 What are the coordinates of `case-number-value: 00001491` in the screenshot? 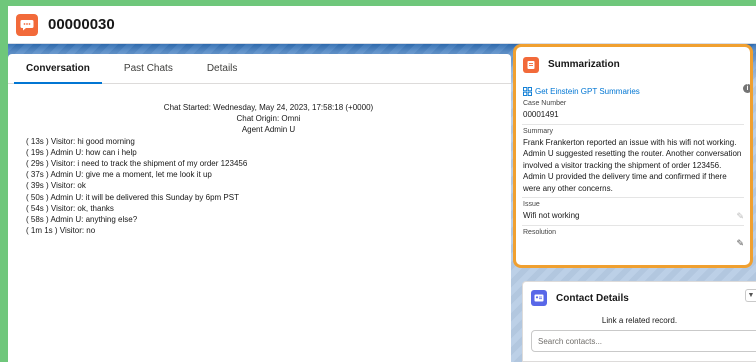 It's located at (541, 114).